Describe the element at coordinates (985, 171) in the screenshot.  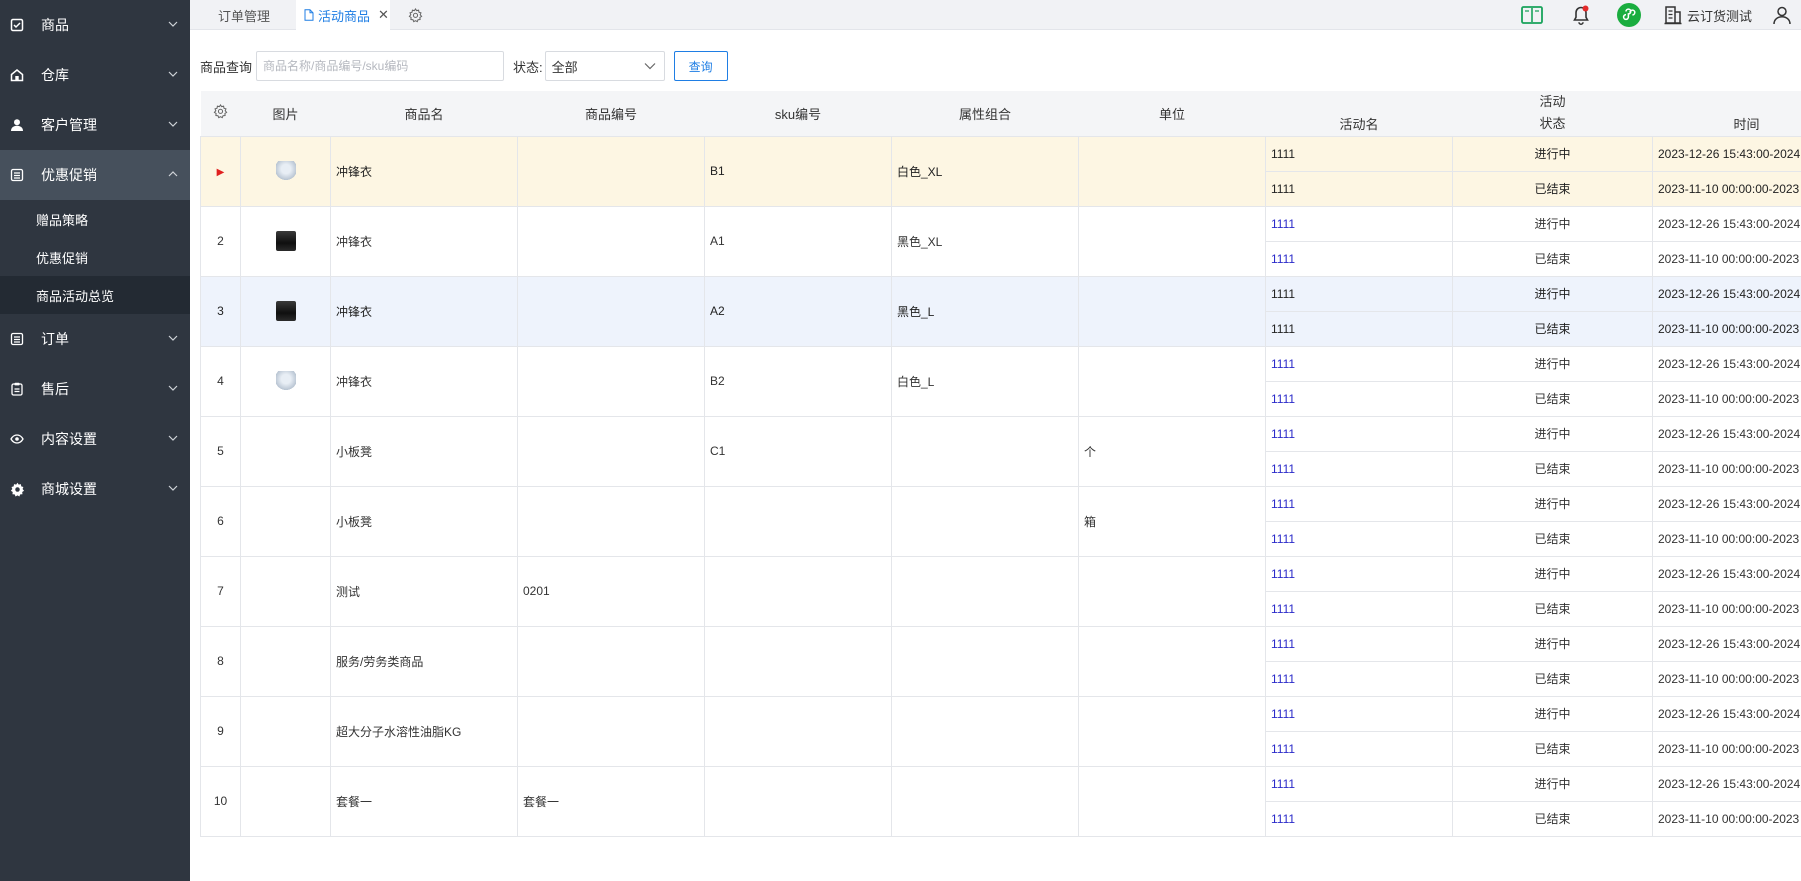
I see `product-attr: 白色_XL` at that location.